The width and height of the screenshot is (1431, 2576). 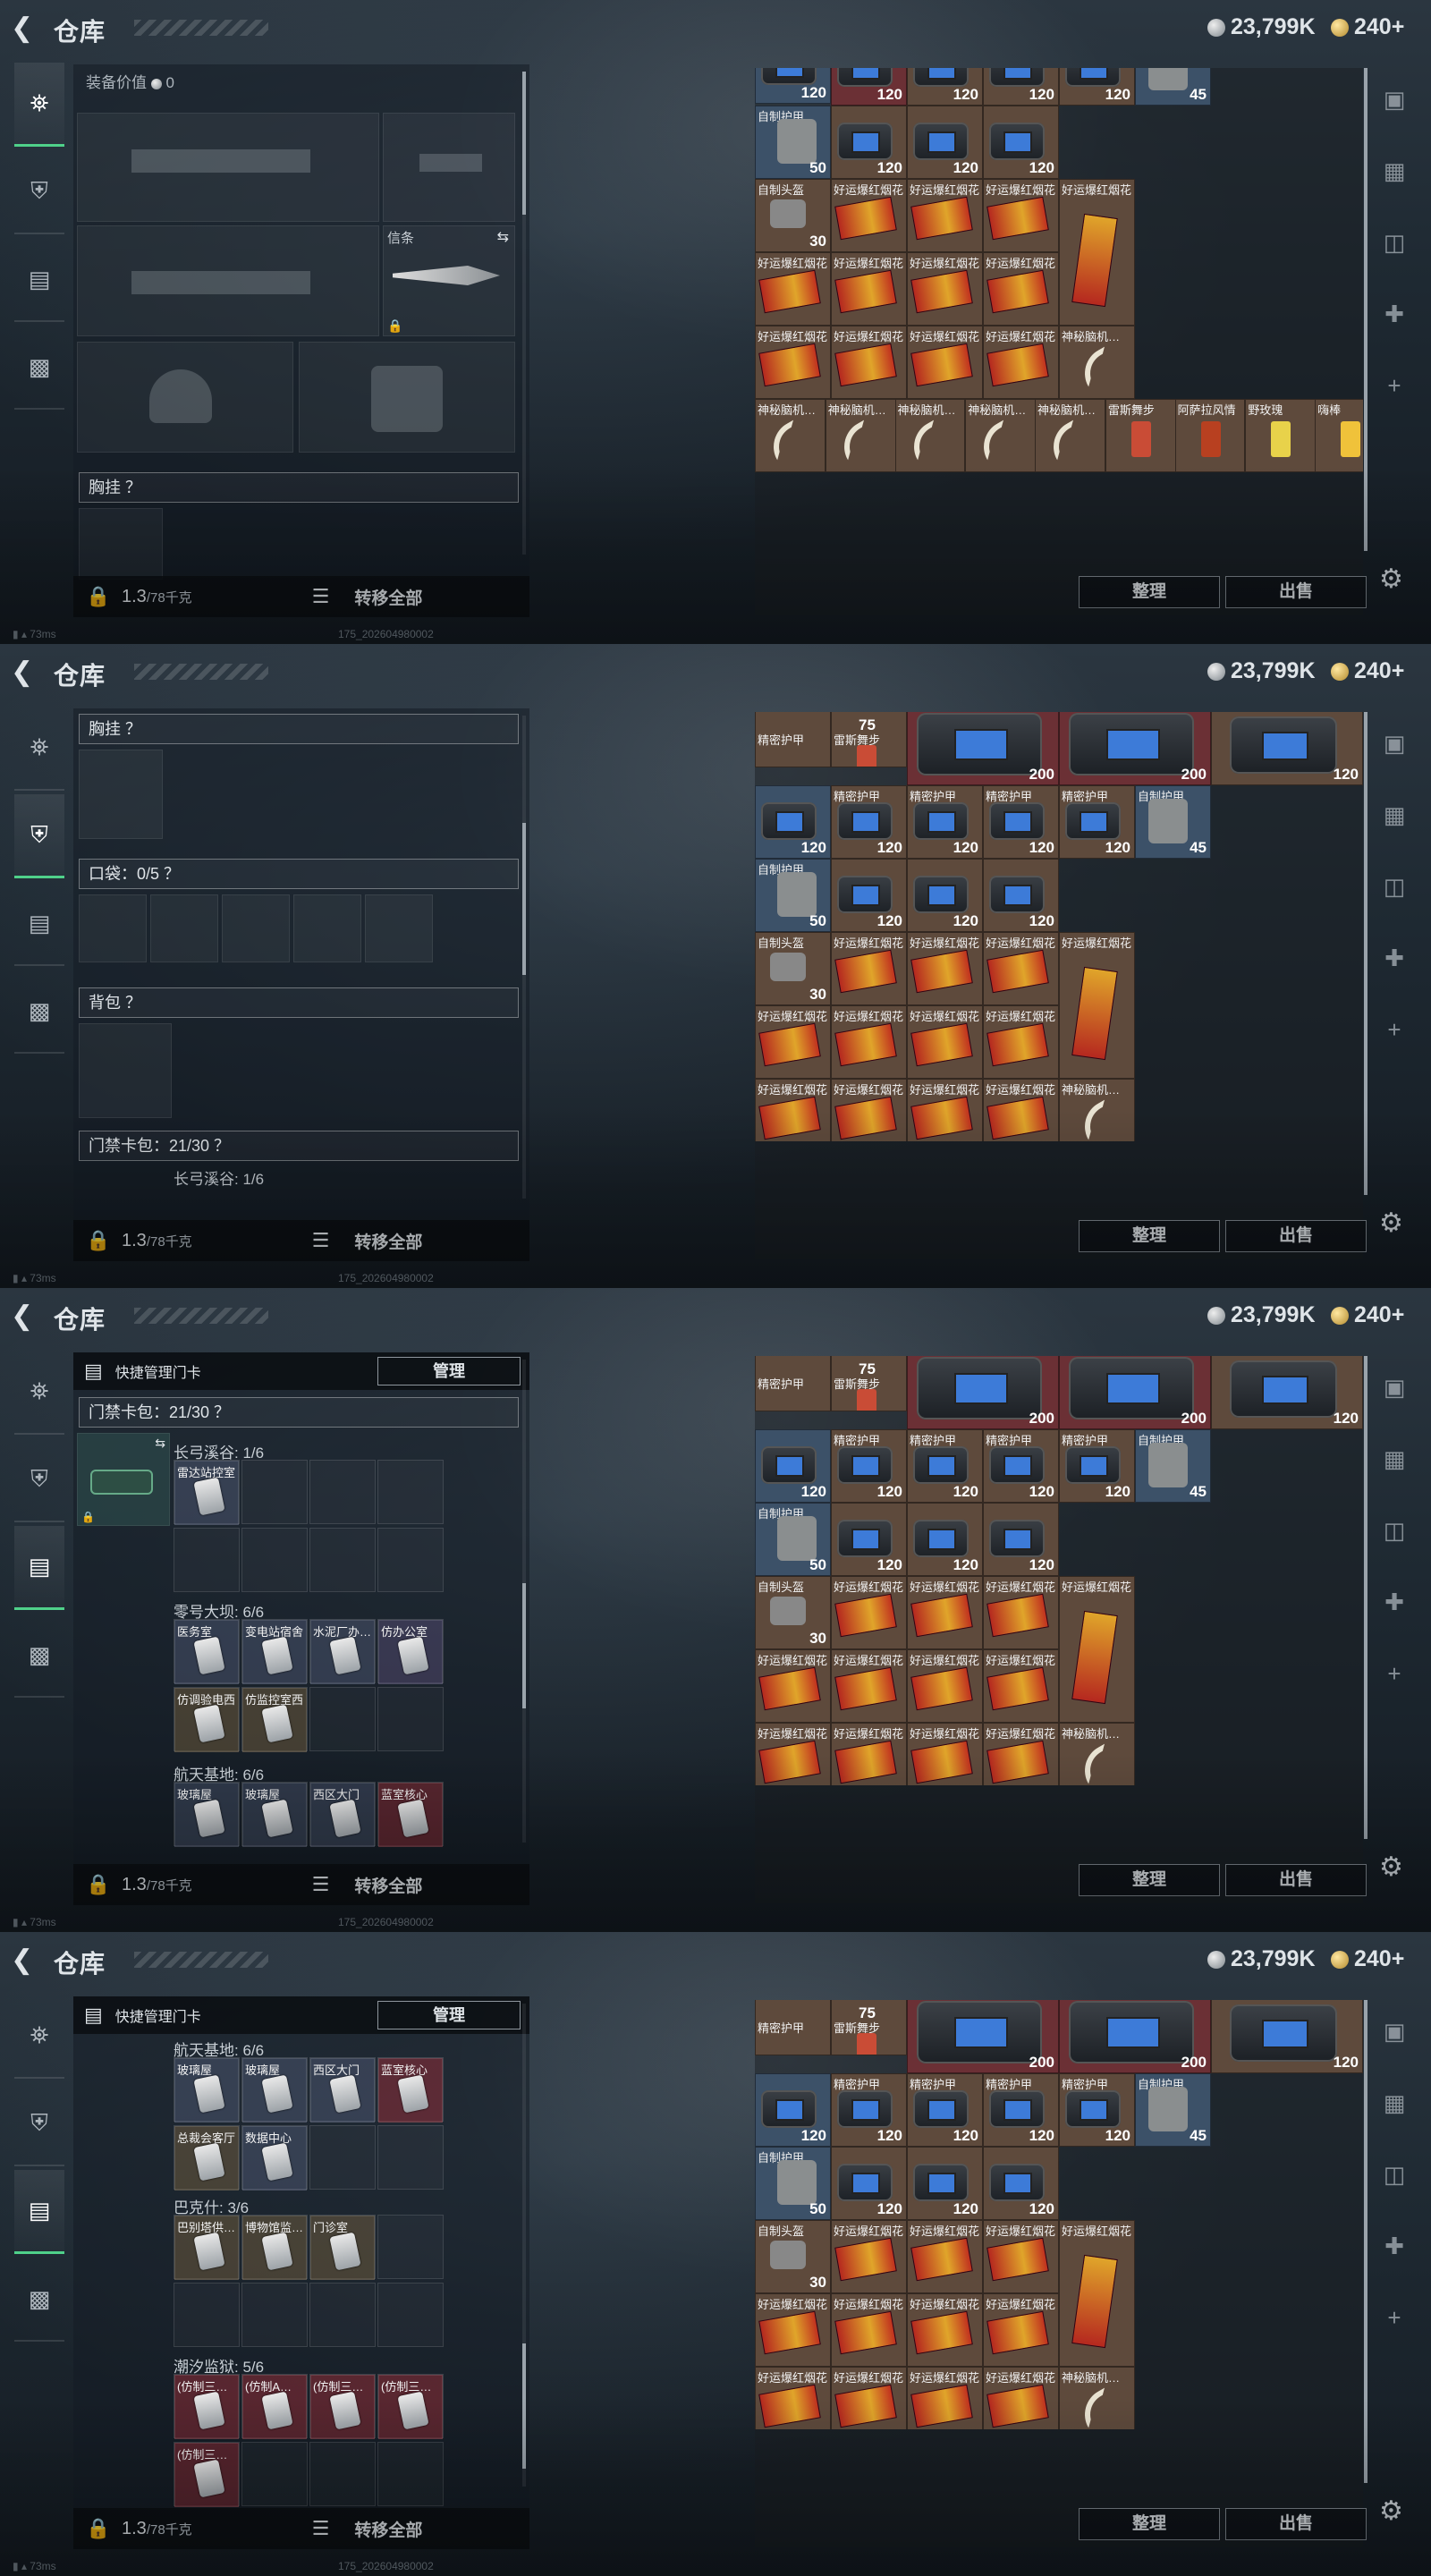 What do you see at coordinates (411, 1815) in the screenshot?
I see `keycard: 蓝室核心` at bounding box center [411, 1815].